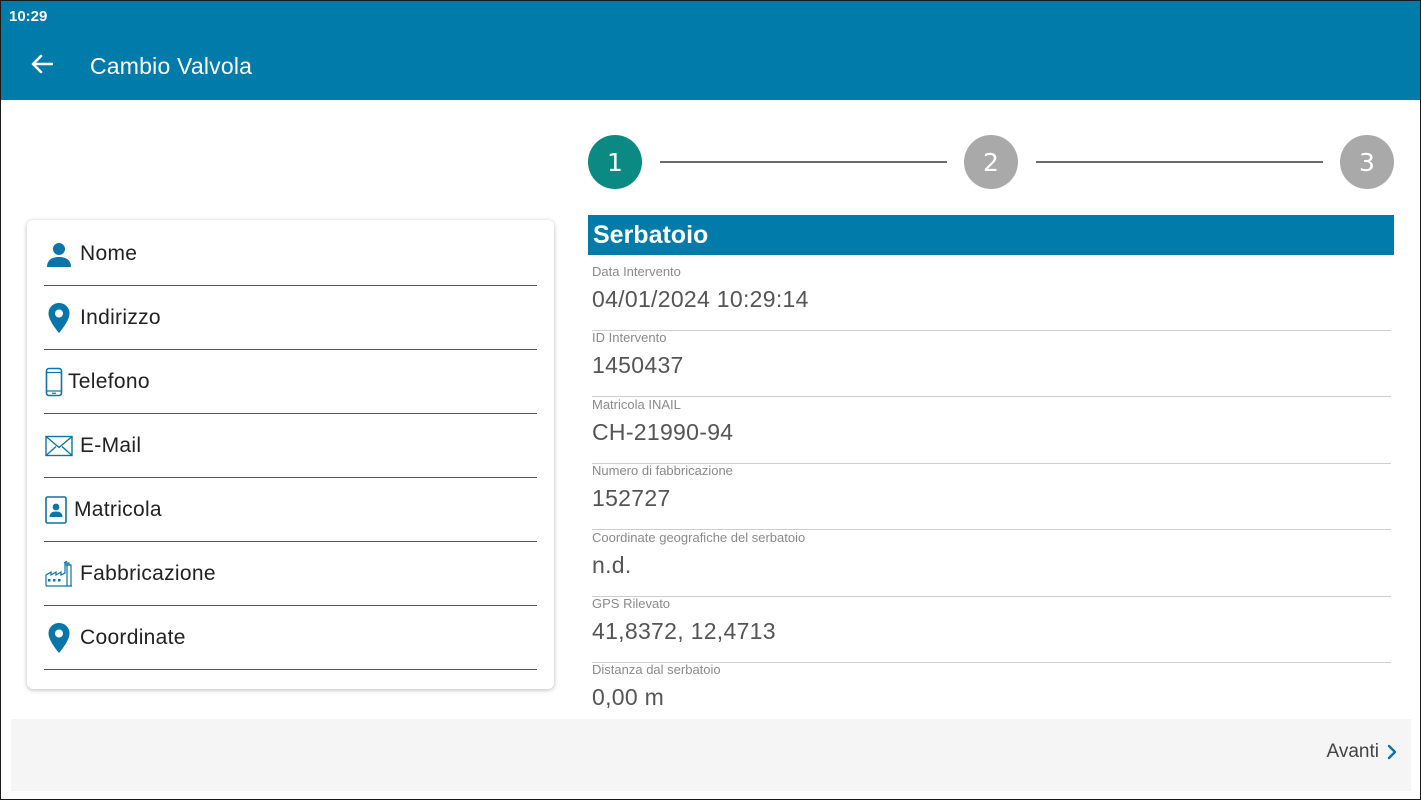 The width and height of the screenshot is (1421, 800). I want to click on envelope-icon, so click(59, 446).